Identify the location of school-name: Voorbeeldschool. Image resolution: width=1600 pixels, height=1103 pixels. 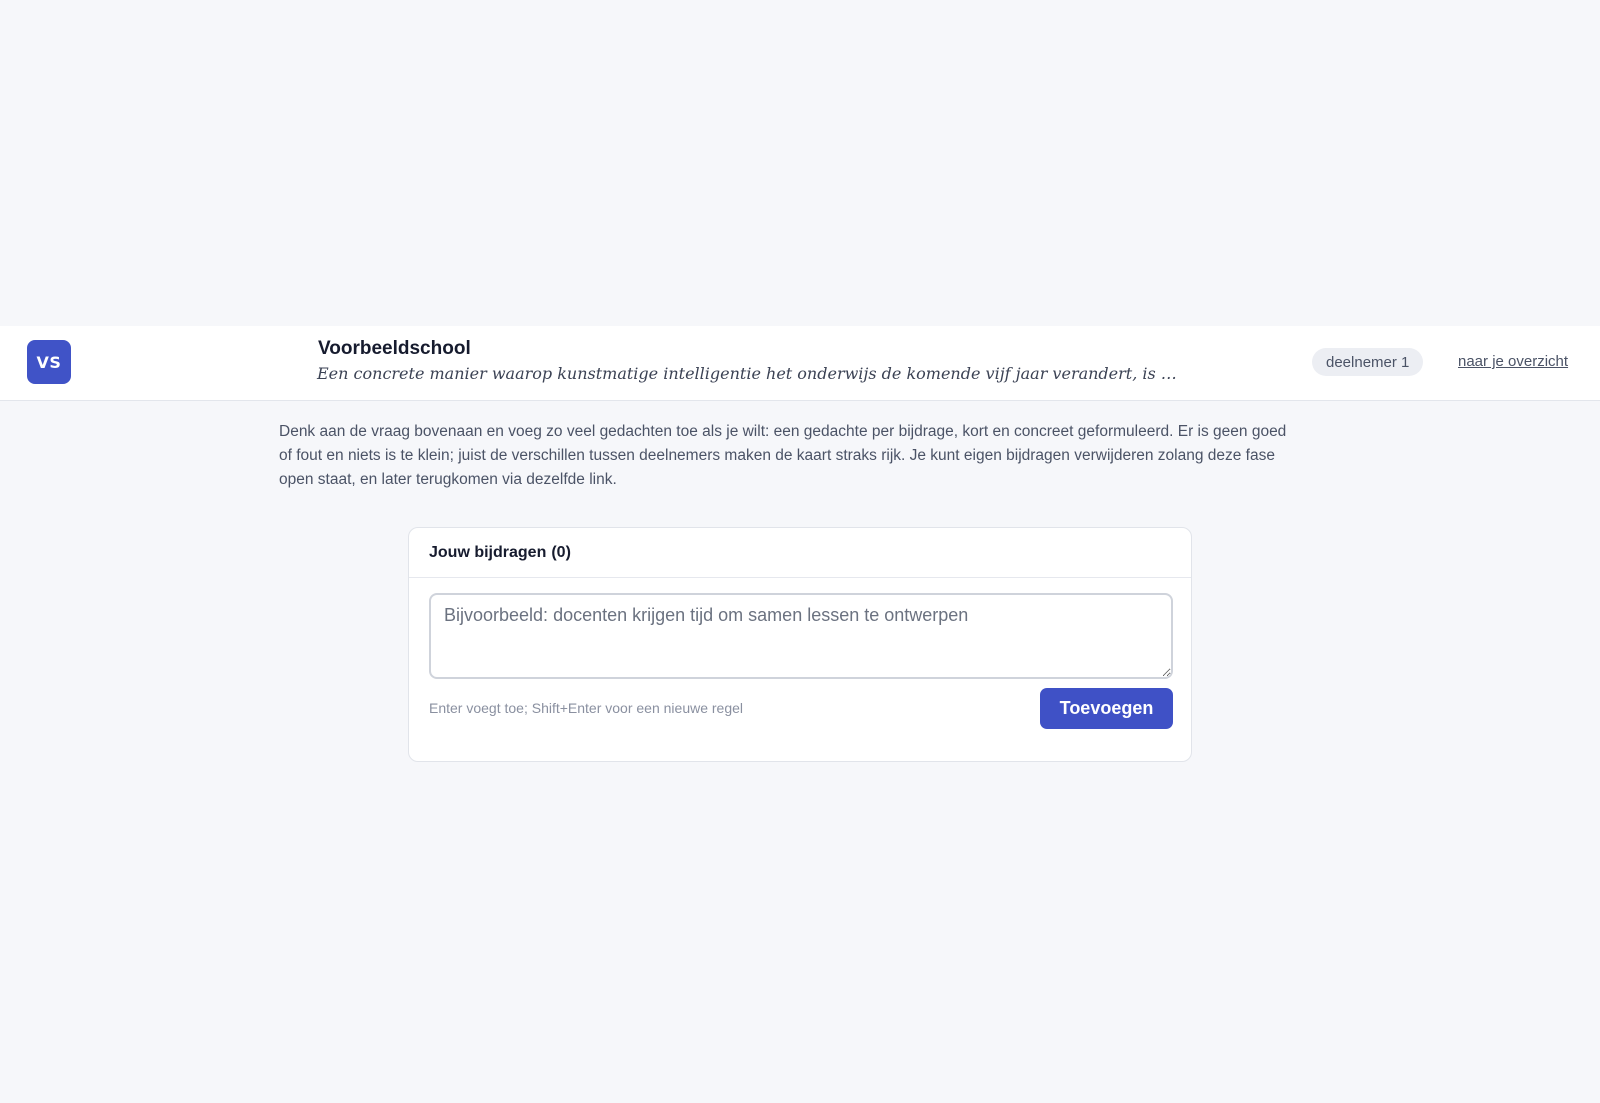
(394, 348).